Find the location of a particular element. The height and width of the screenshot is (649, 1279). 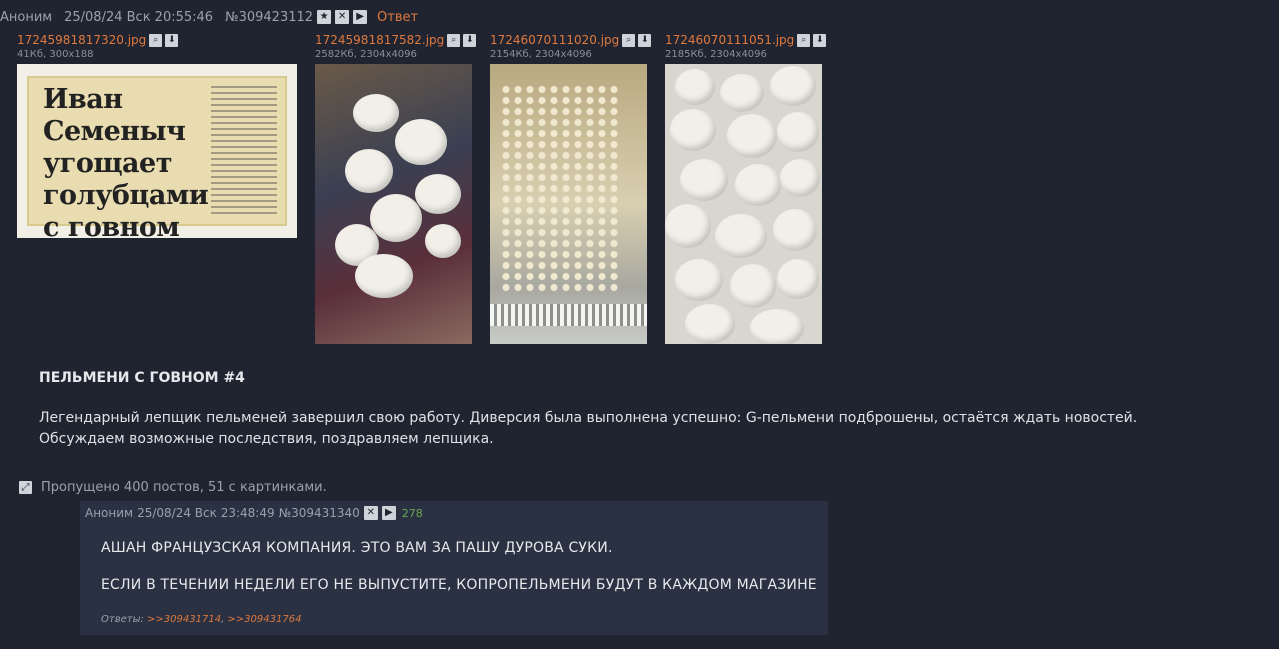

omitted-text: Пропущено 400 постов, 51 с картинками. is located at coordinates (184, 487).